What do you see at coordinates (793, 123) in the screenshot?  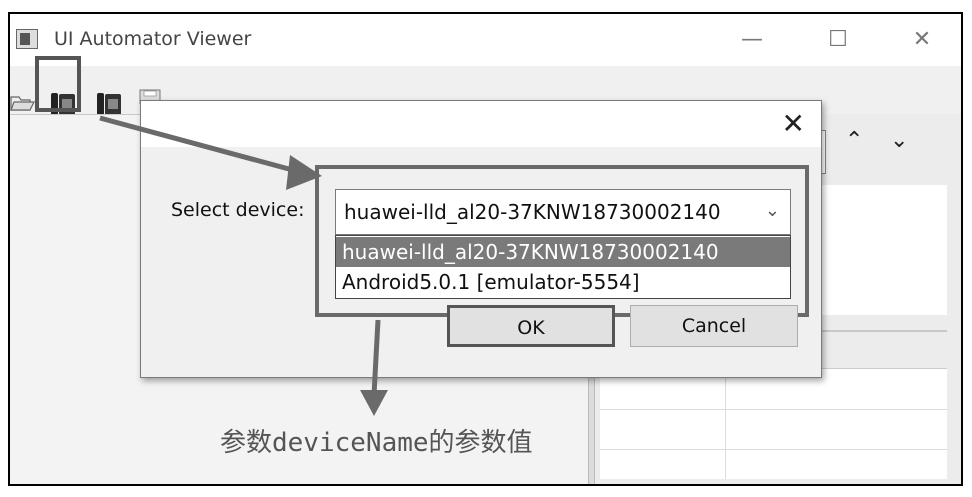 I see `dialog-close-icon: ✕` at bounding box center [793, 123].